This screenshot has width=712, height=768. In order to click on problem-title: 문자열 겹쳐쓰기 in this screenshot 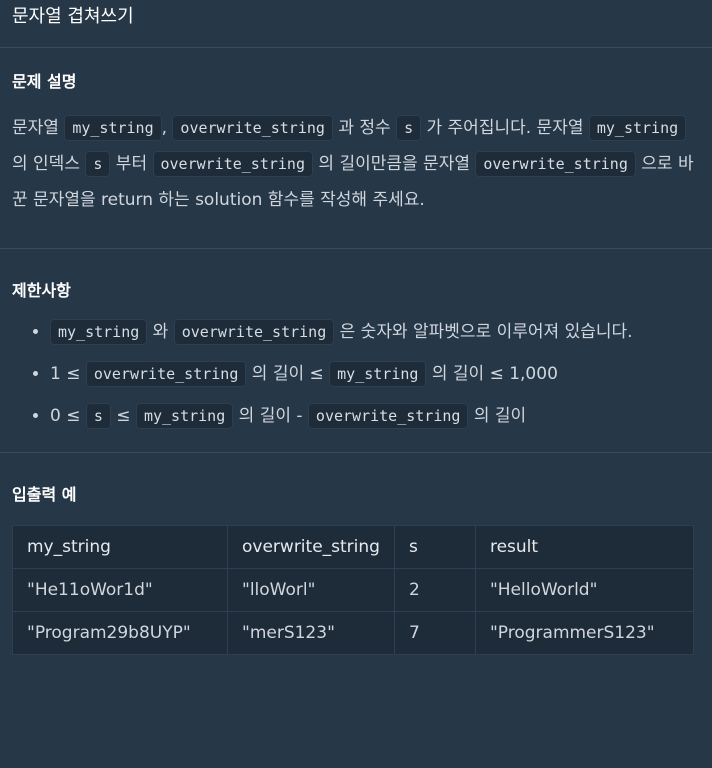, I will do `click(73, 16)`.